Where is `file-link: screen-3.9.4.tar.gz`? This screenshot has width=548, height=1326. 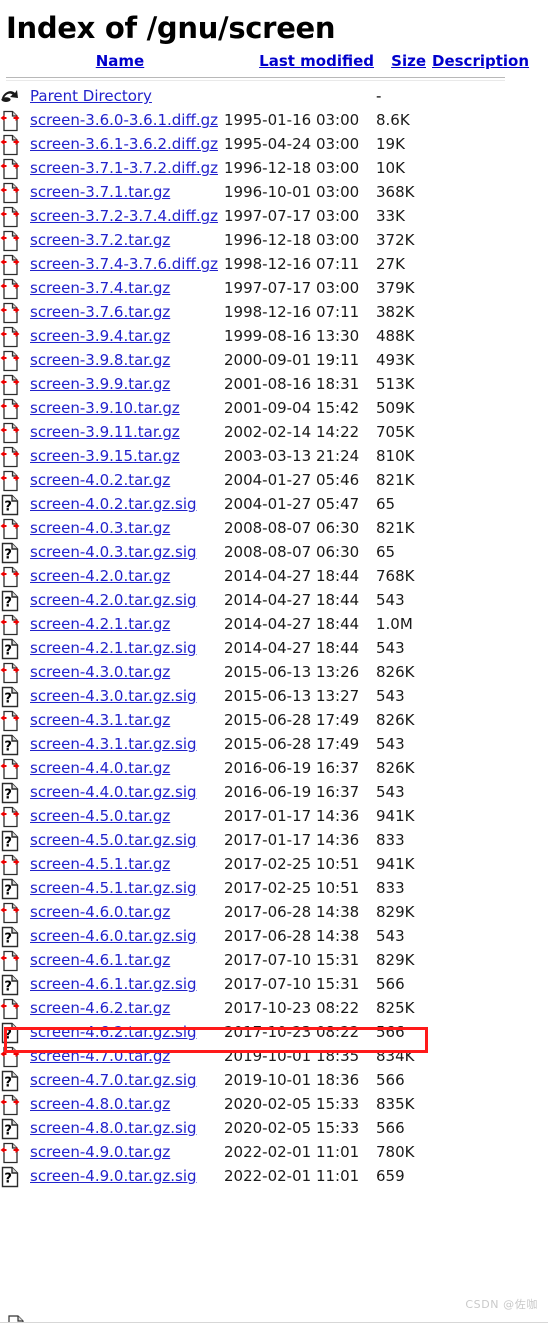
file-link: screen-3.9.4.tar.gz is located at coordinates (100, 336).